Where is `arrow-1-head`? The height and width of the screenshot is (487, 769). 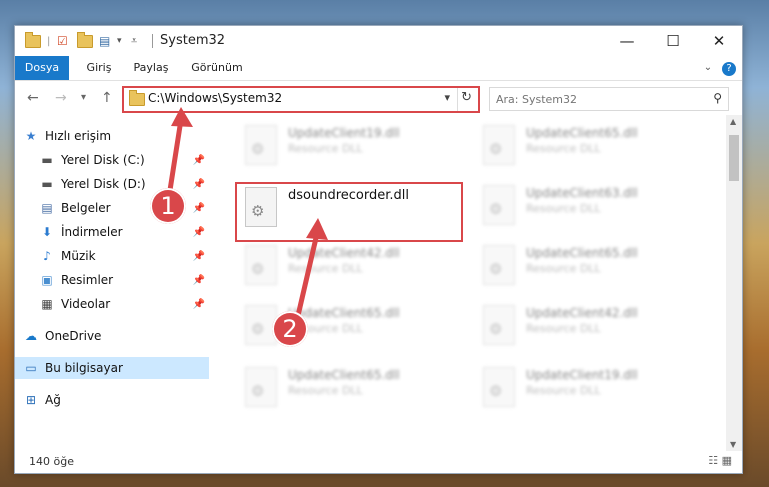
arrow-1-head is located at coordinates (182, 117).